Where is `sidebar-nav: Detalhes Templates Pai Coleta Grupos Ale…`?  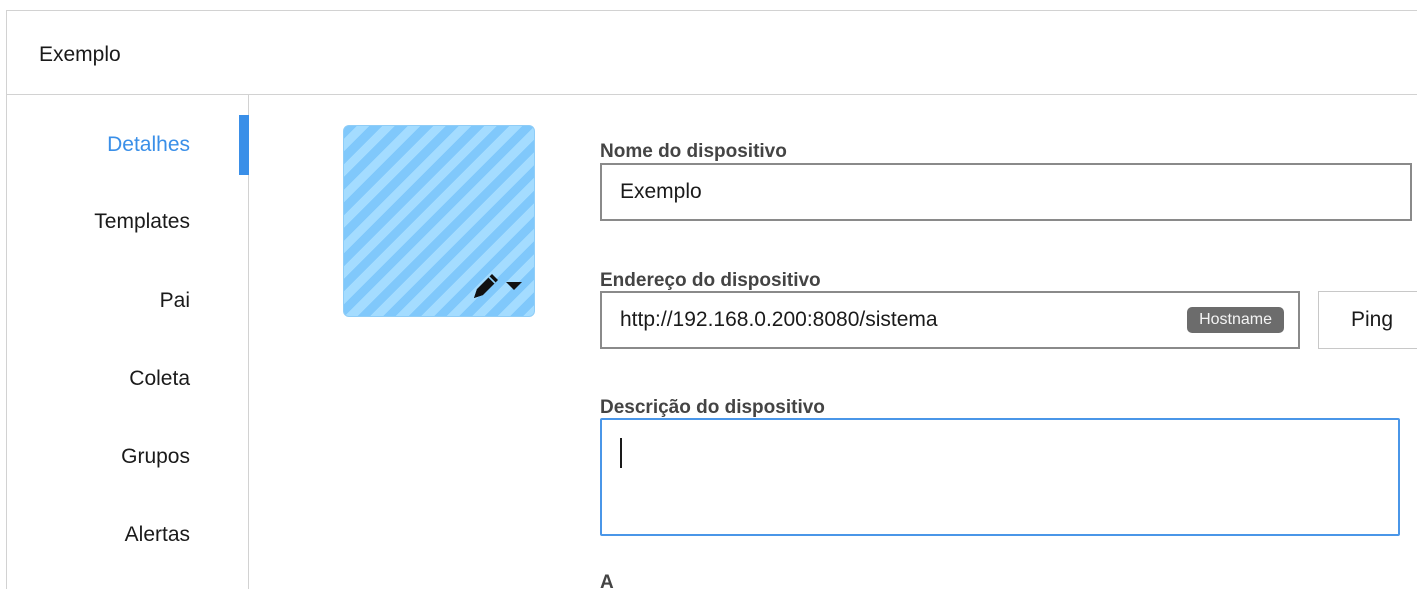 sidebar-nav: Detalhes Templates Pai Coleta Grupos Ale… is located at coordinates (128, 342).